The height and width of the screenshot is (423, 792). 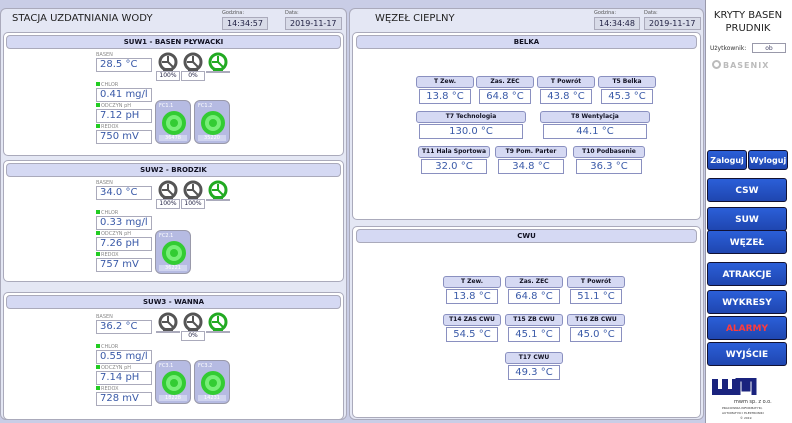 What do you see at coordinates (205, 106) in the screenshot?
I see `suw1-filter-2-label: FC1.2` at bounding box center [205, 106].